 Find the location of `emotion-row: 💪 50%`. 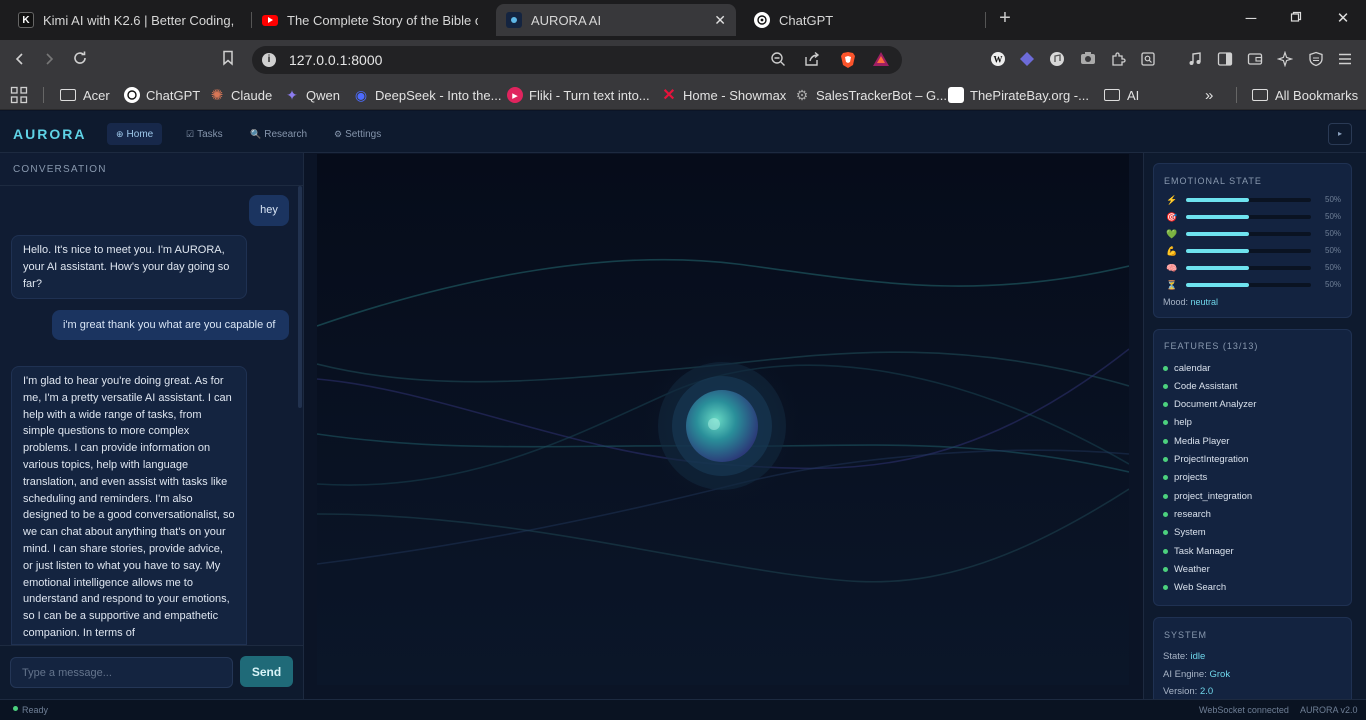

emotion-row: 💪 50% is located at coordinates (1256, 251).